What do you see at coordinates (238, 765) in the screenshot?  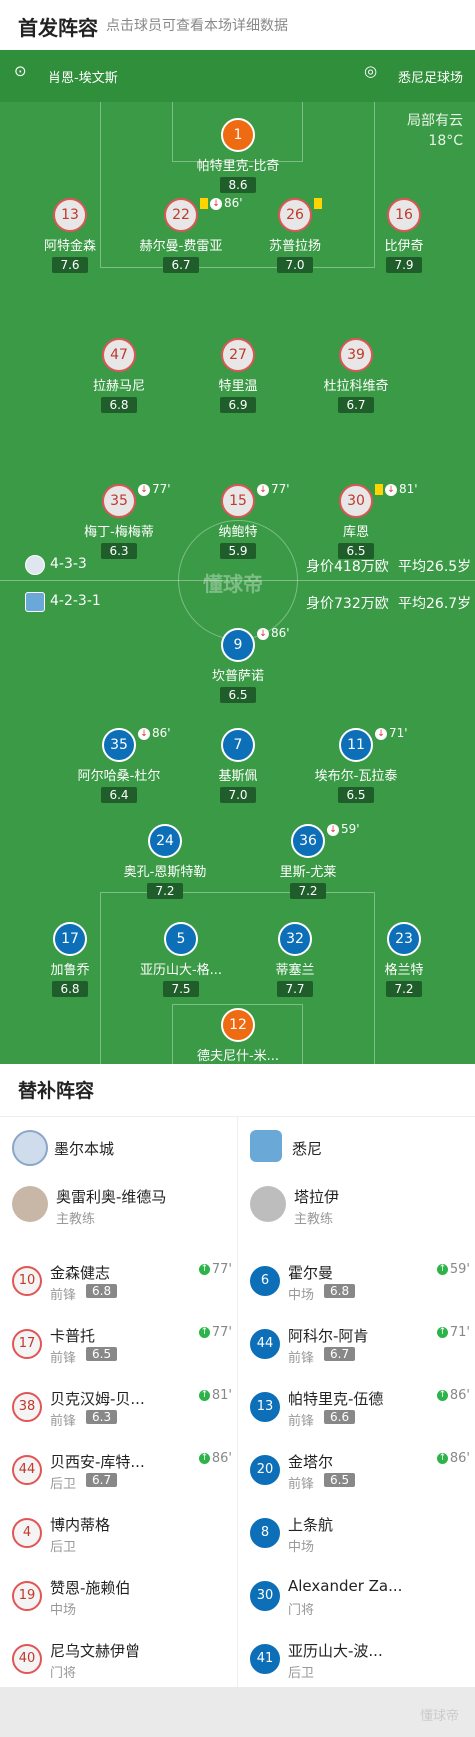 I see `away-player: 7 基斯佩 7.0` at bounding box center [238, 765].